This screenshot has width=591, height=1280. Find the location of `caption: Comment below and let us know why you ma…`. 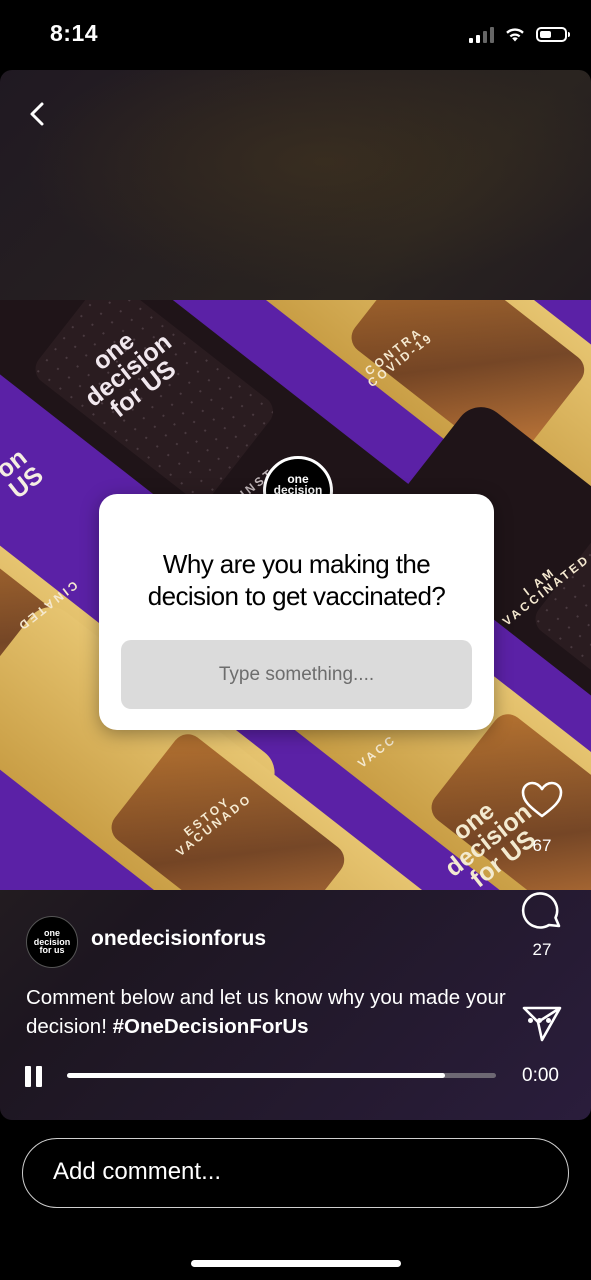

caption: Comment below and let us know why you ma… is located at coordinates (276, 1012).